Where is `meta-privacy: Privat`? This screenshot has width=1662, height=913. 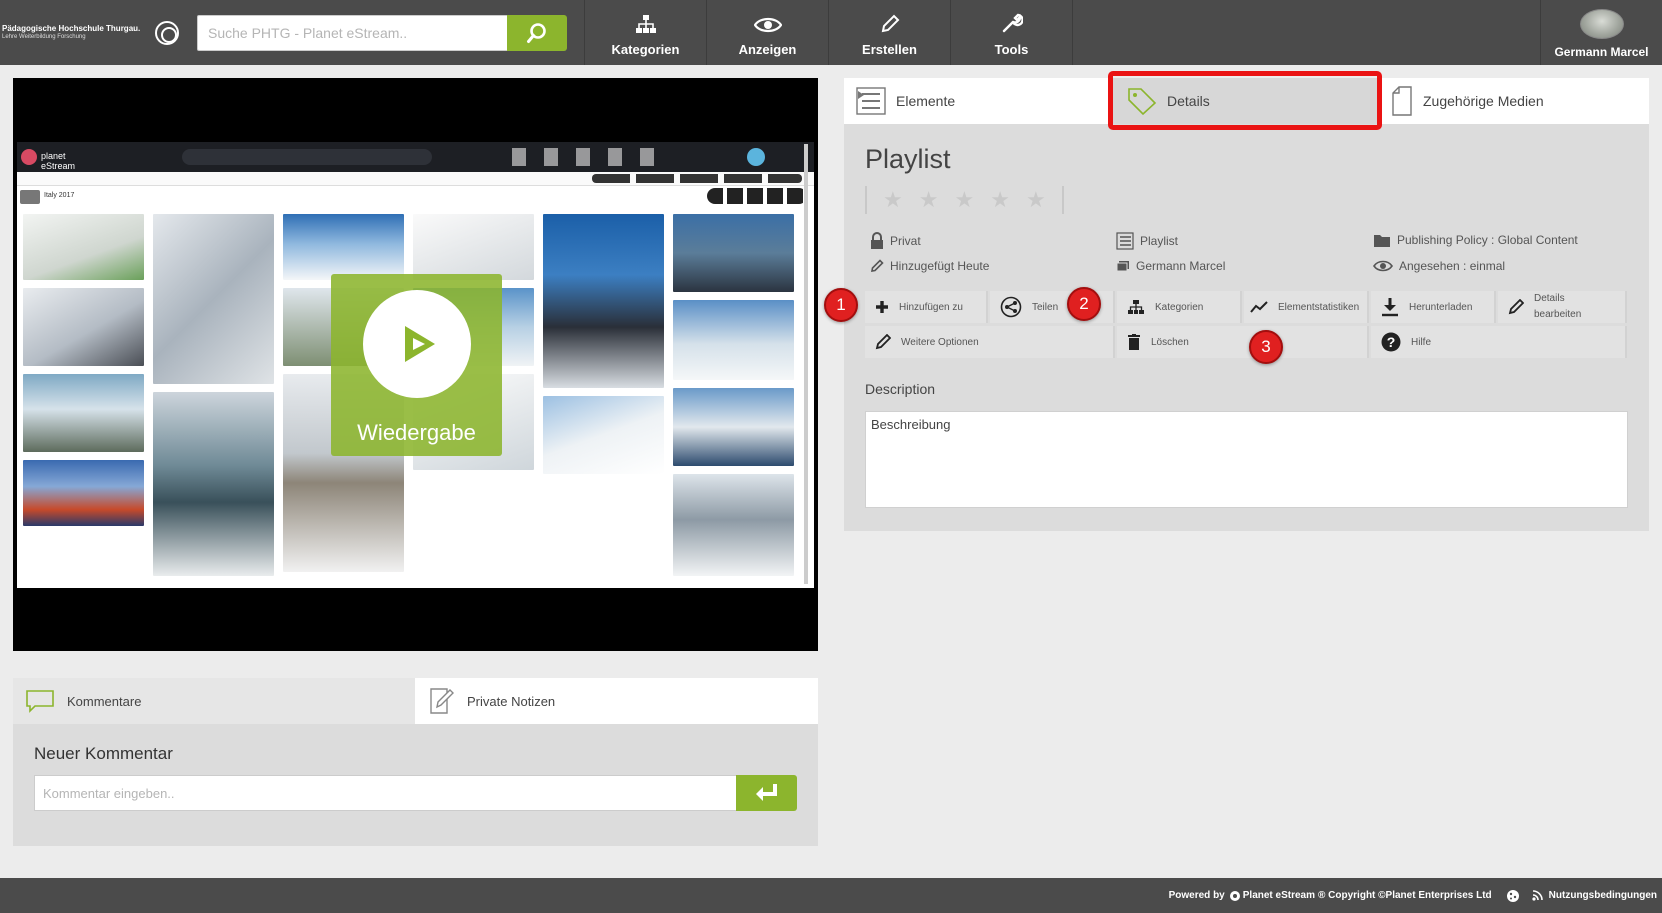
meta-privacy: Privat is located at coordinates (895, 241).